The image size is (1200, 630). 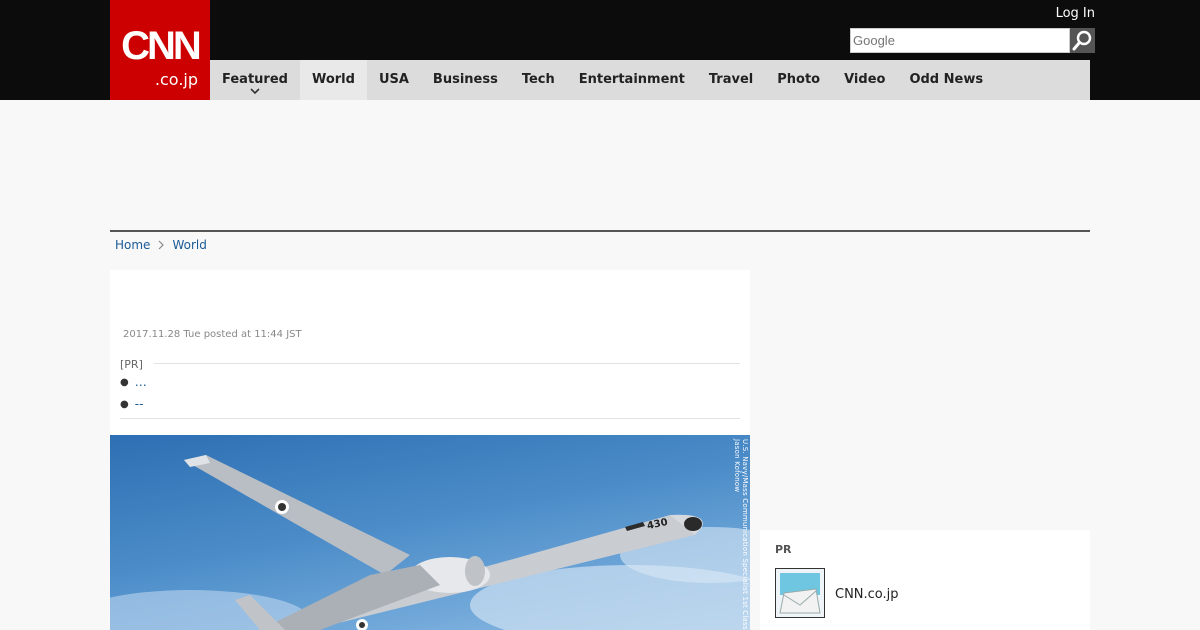 I want to click on nav-label: Entertainment, so click(x=631, y=79).